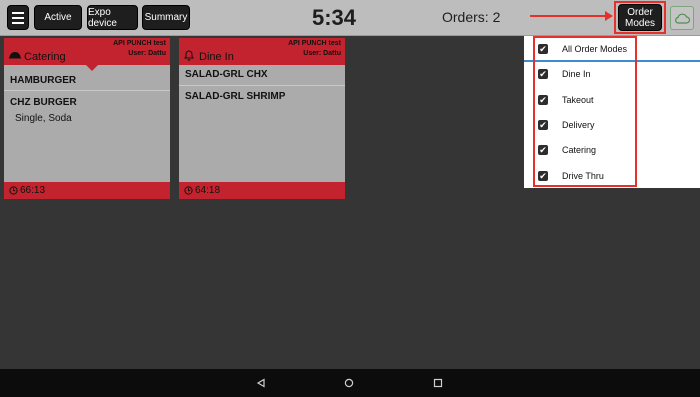 Image resolution: width=700 pixels, height=397 pixels. What do you see at coordinates (189, 55) in the screenshot?
I see `bell-icon` at bounding box center [189, 55].